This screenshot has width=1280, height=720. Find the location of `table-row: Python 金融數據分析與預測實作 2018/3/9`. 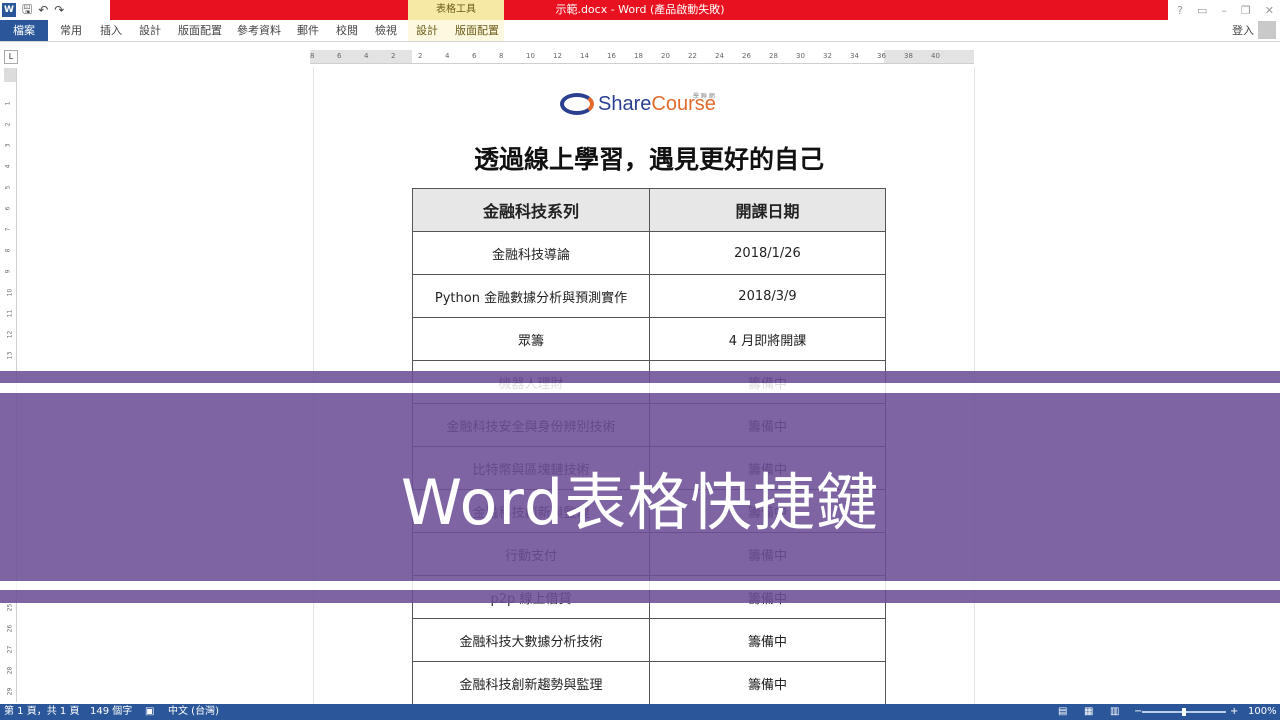

table-row: Python 金融數據分析與預測實作 2018/3/9 is located at coordinates (649, 296).